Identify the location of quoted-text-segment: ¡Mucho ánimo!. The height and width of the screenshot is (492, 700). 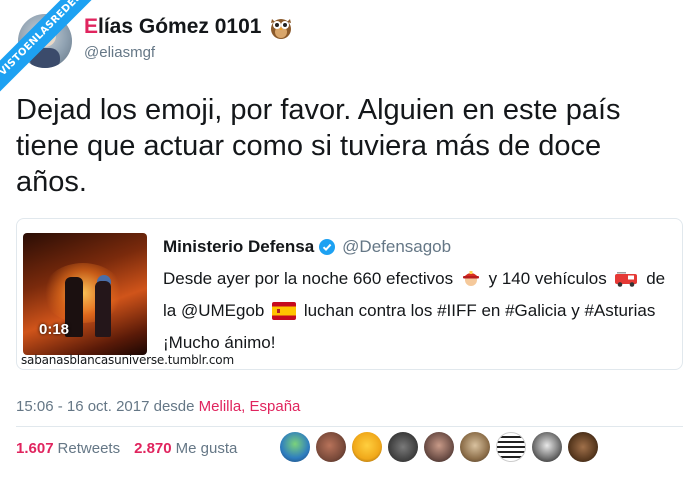
(219, 342).